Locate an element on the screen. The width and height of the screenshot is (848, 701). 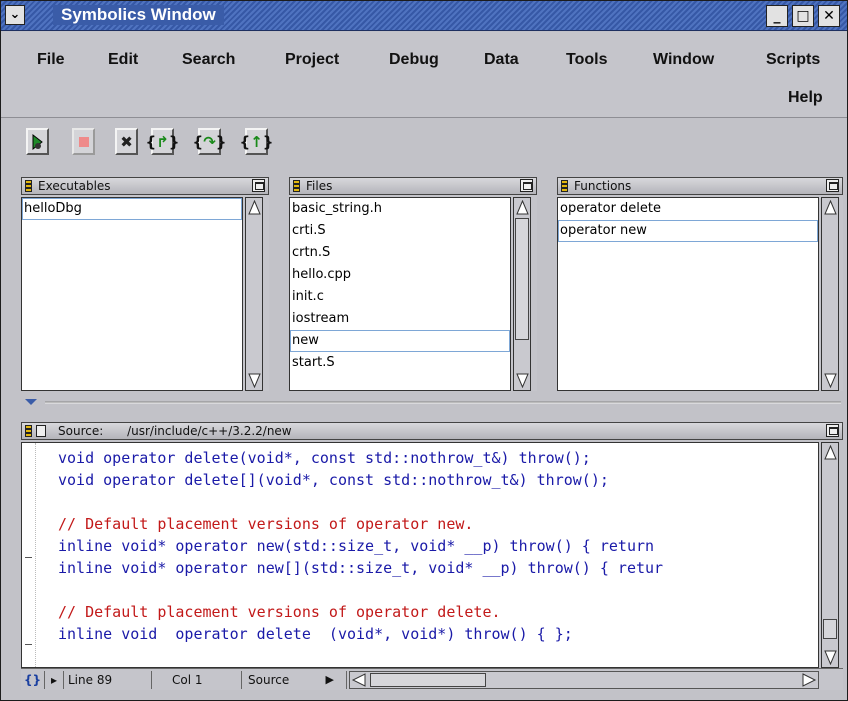
list-item-file: crti.S is located at coordinates (400, 231).